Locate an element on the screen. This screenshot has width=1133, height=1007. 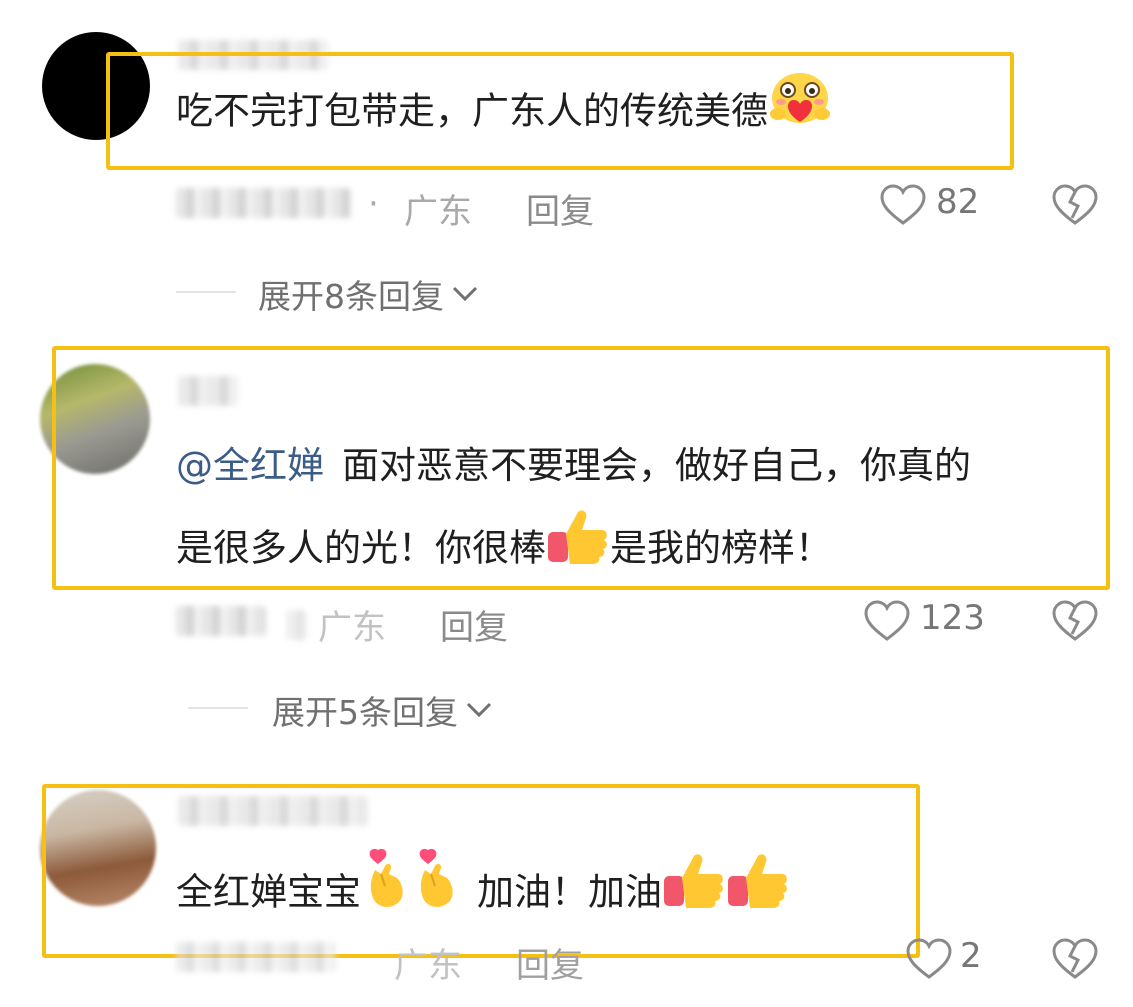
comment-text: 全红婵宝宝 加油！加油 is located at coordinates (483, 894).